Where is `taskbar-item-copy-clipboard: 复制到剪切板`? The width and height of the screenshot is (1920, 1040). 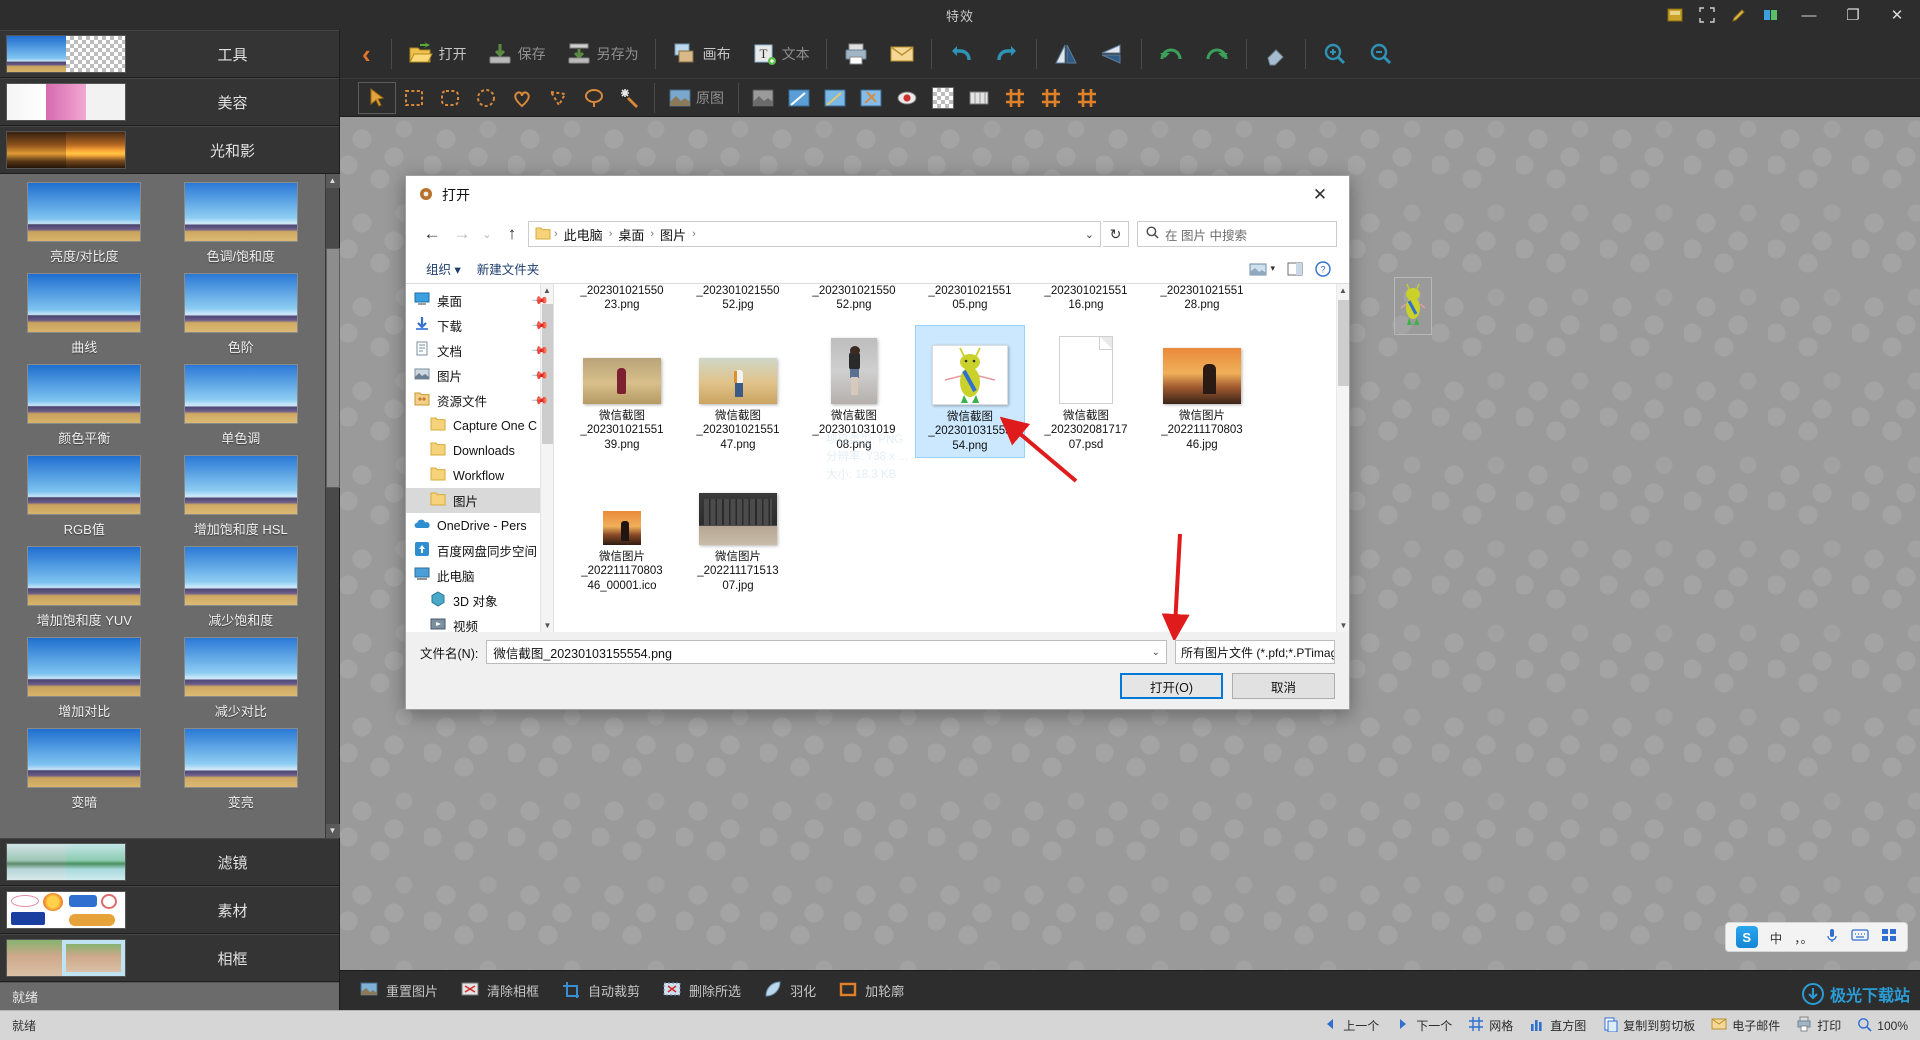 taskbar-item-copy-clipboard: 复制到剪切板 is located at coordinates (1648, 1025).